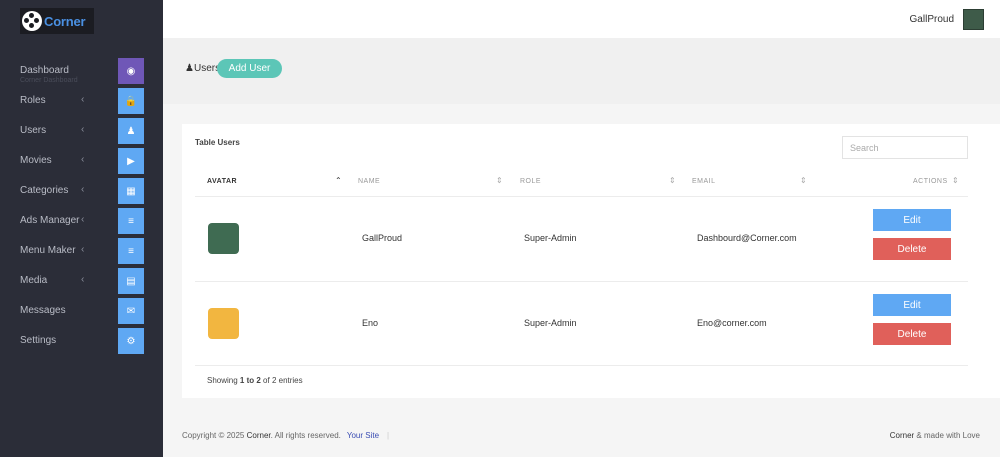 Image resolution: width=1000 pixels, height=457 pixels. What do you see at coordinates (34, 280) in the screenshot?
I see `sidebar-item-label: Media` at bounding box center [34, 280].